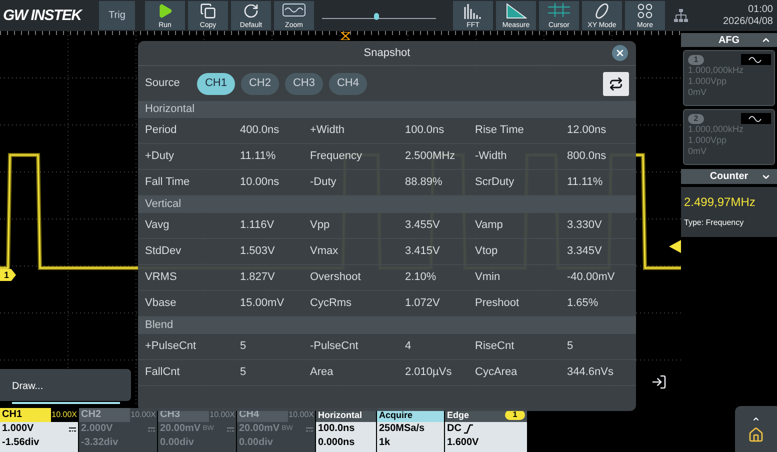 Image resolution: width=777 pixels, height=452 pixels. Describe the element at coordinates (157, 226) in the screenshot. I see `measure-label: Vavg` at that location.